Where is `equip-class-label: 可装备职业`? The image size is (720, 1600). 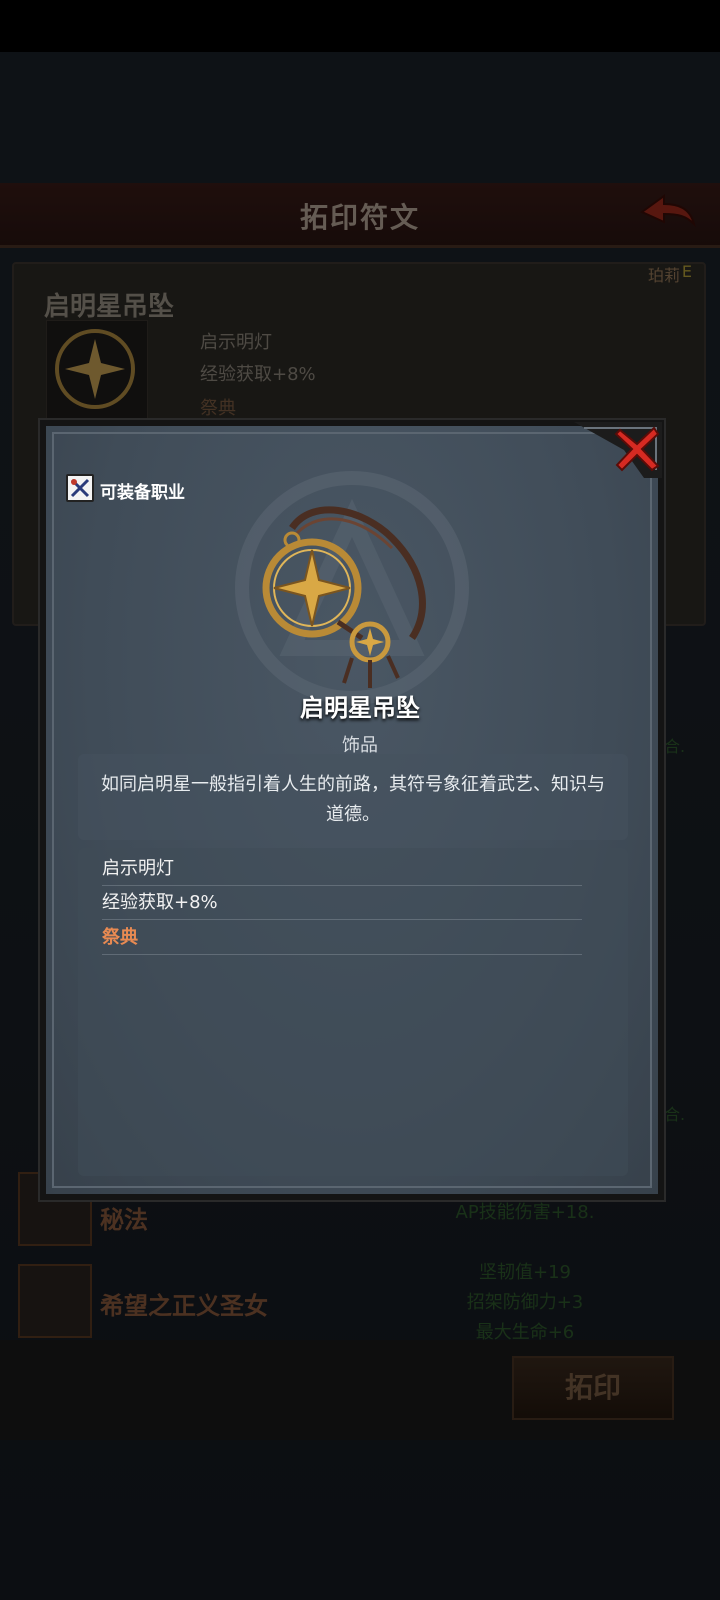 equip-class-label: 可装备职业 is located at coordinates (142, 490).